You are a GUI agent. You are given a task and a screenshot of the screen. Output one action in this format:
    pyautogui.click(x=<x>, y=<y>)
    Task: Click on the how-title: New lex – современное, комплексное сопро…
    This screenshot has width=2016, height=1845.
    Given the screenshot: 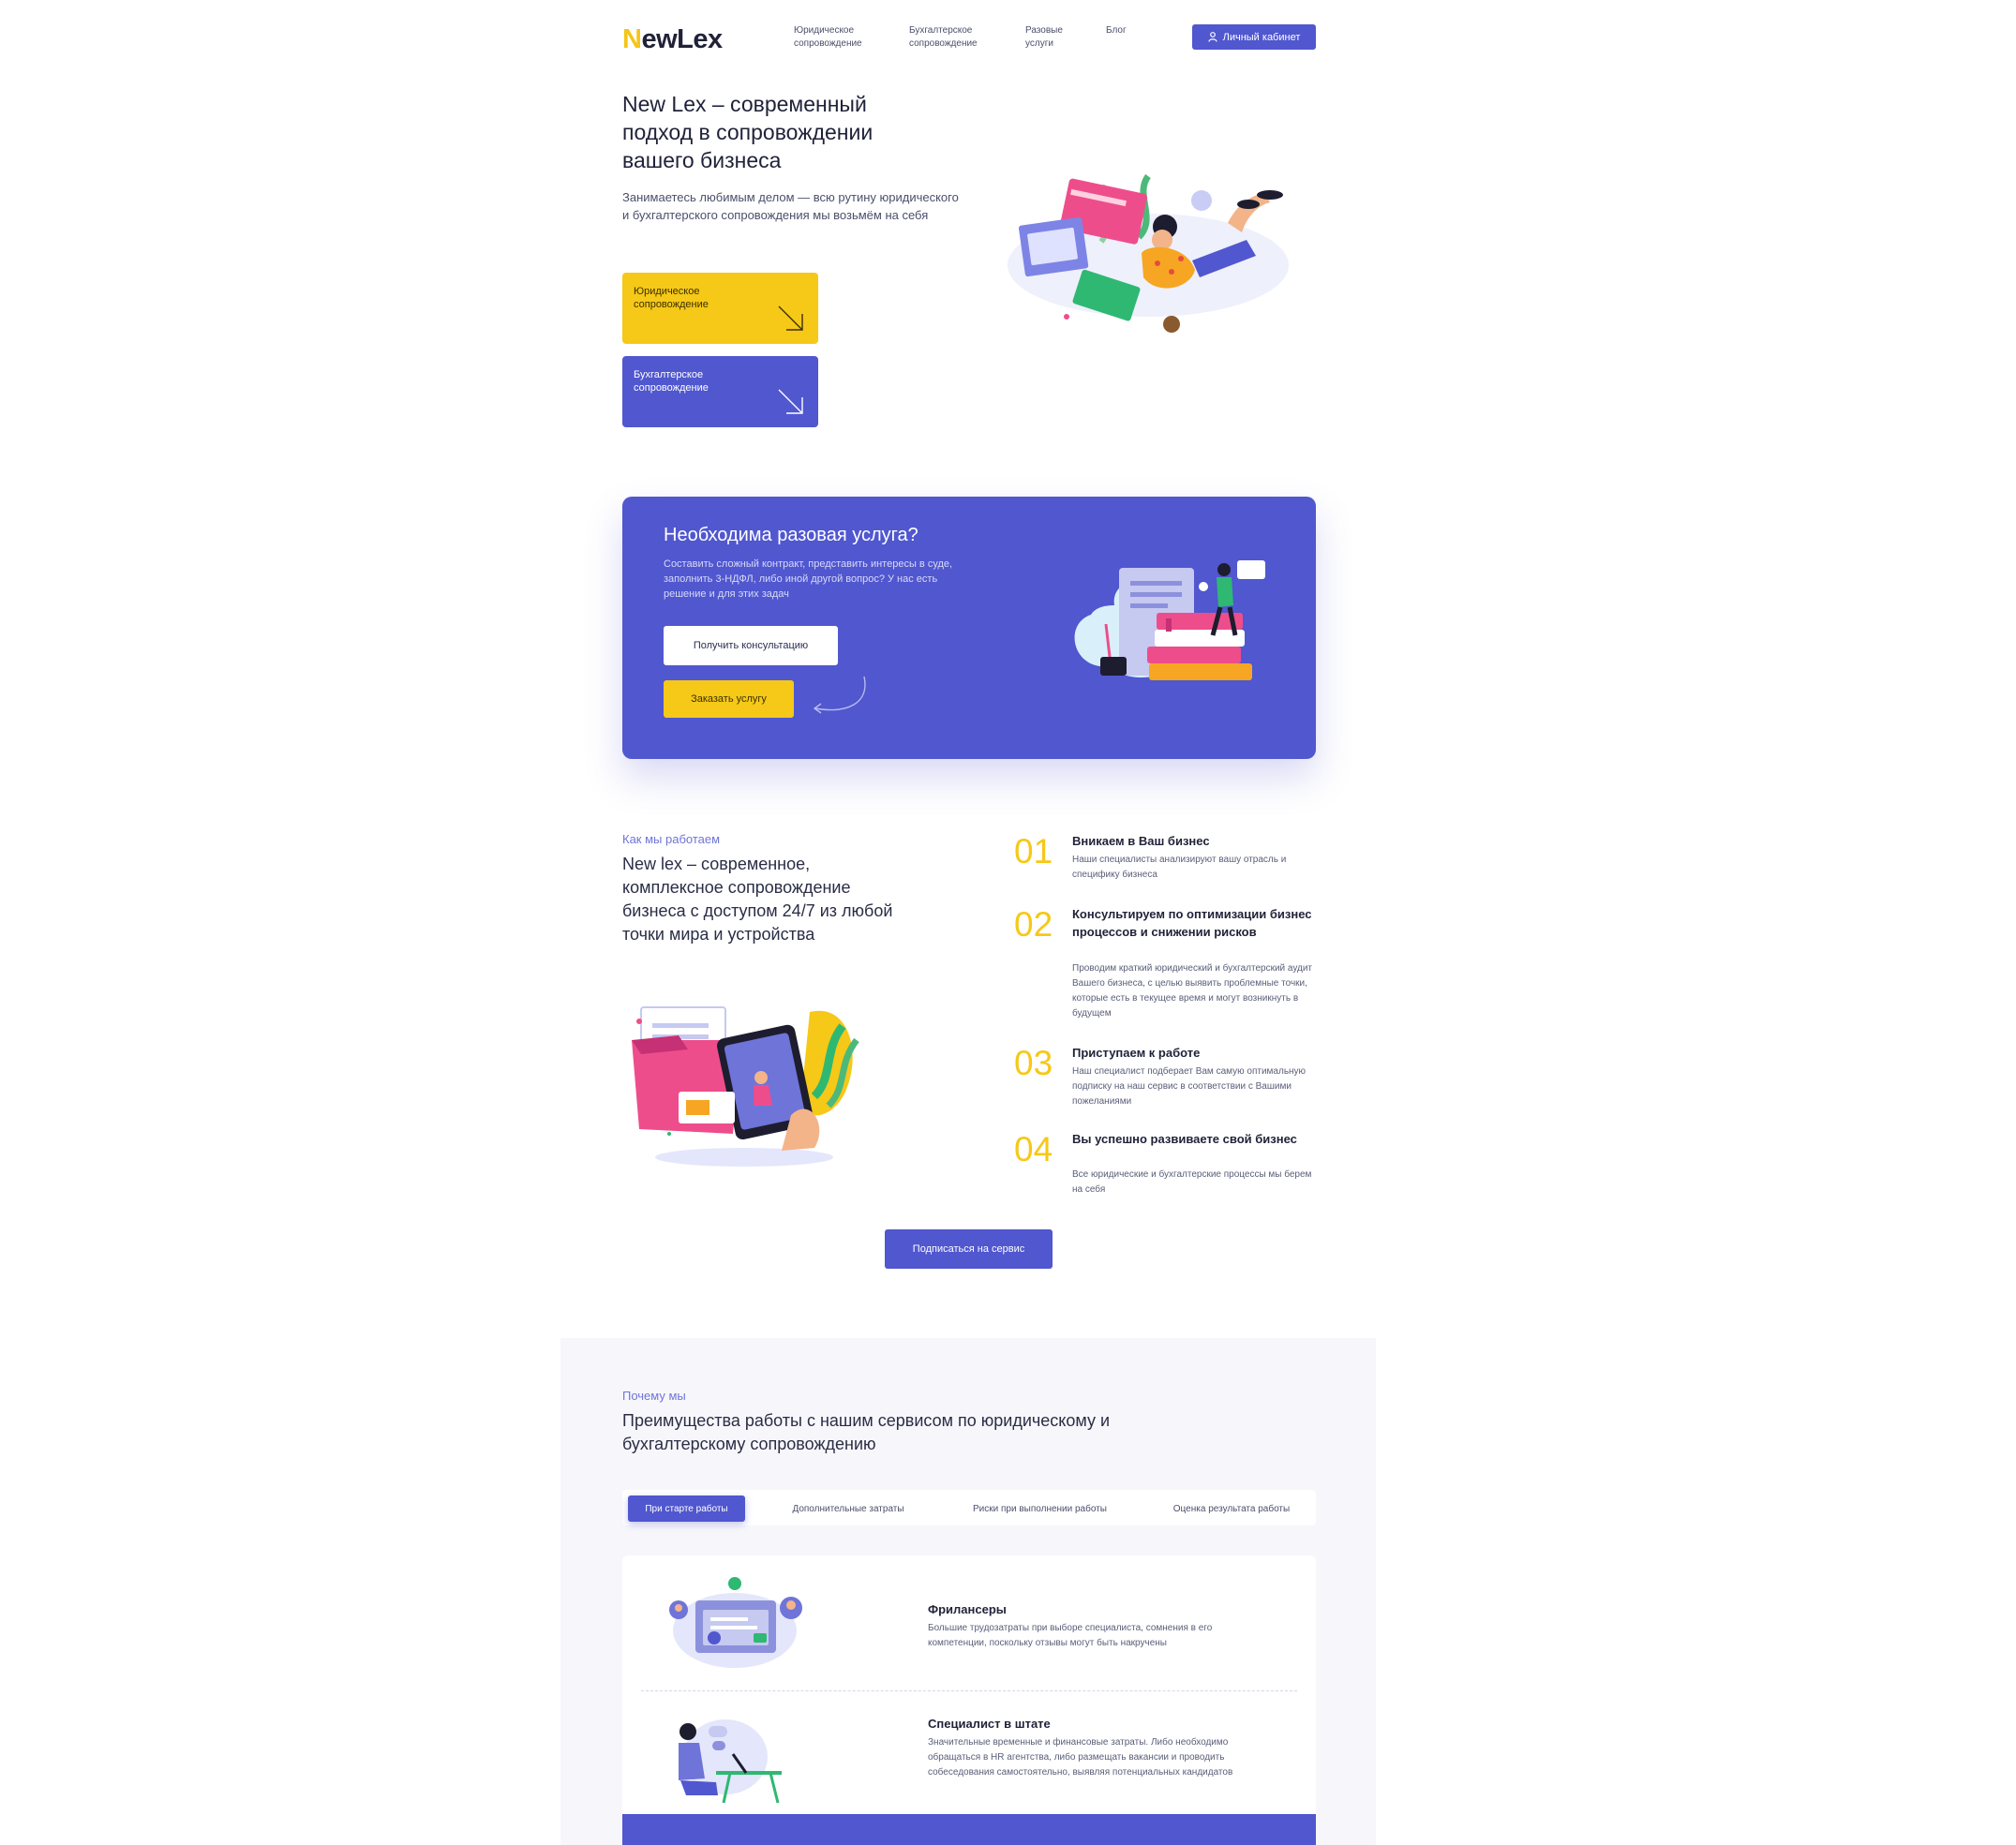 What is the action you would take?
    pyautogui.click(x=757, y=899)
    